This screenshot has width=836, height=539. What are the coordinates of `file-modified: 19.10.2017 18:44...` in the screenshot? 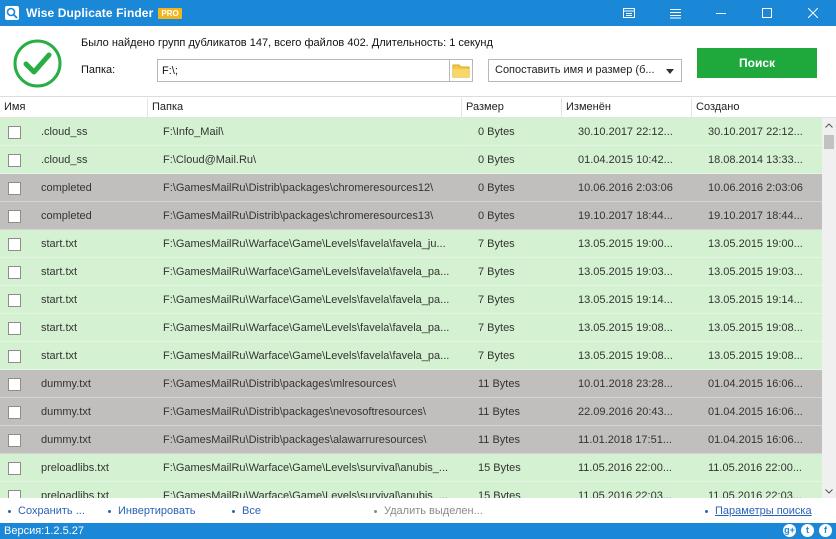 It's located at (625, 216).